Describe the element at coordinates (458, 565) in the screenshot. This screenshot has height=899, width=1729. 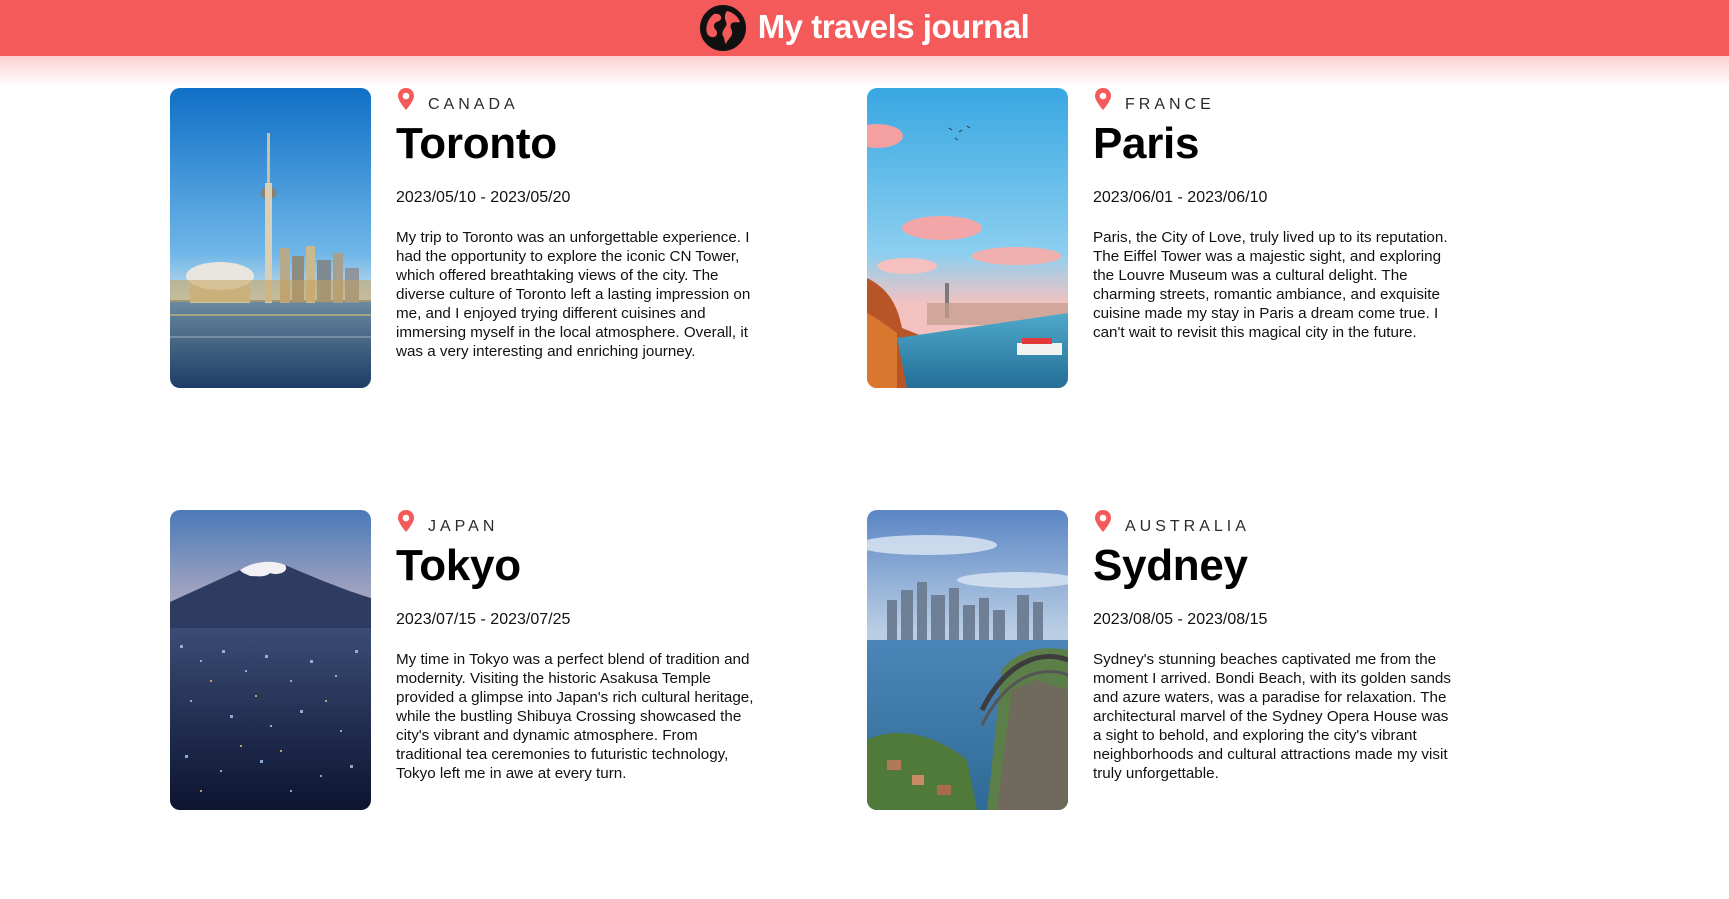
I see `entry-city: Tokyo` at that location.